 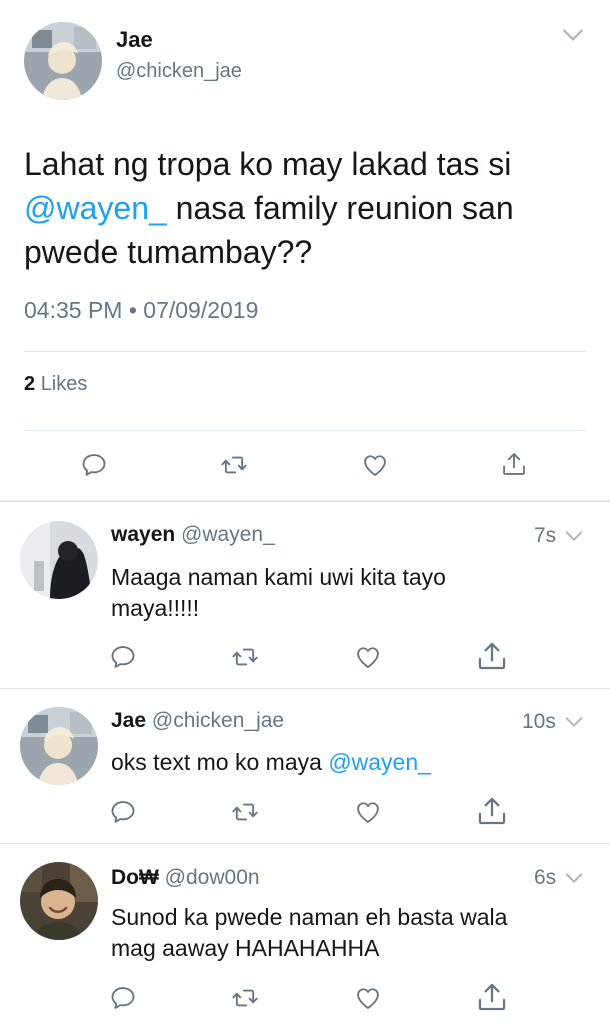 What do you see at coordinates (278, 593) in the screenshot?
I see `reply-text: Maaga naman kami uwi kita tayo maya!!!!!` at bounding box center [278, 593].